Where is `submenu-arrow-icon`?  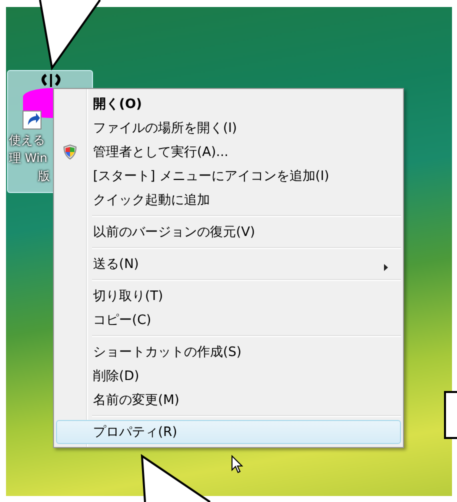 submenu-arrow-icon is located at coordinates (386, 267).